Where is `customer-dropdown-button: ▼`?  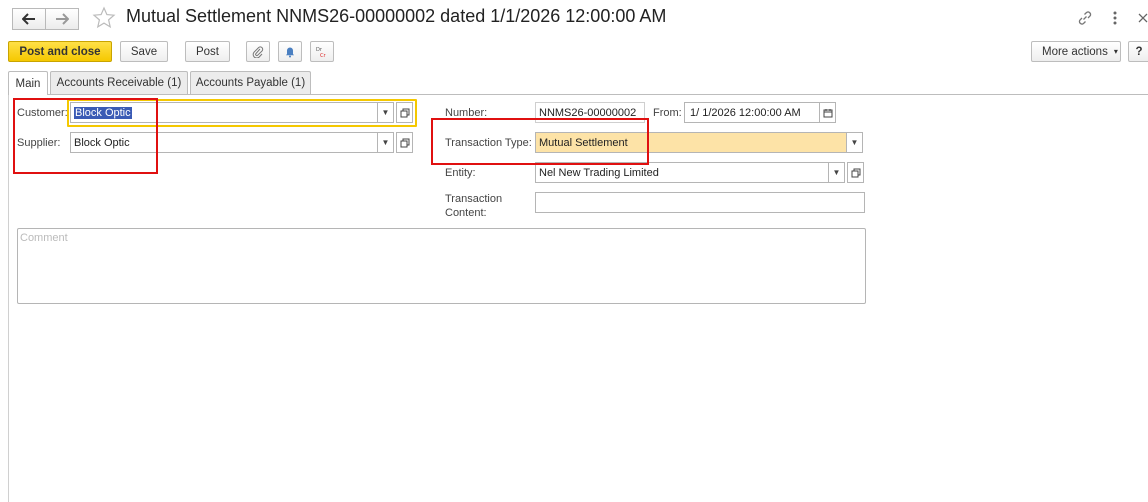
customer-dropdown-button: ▼ is located at coordinates (385, 112).